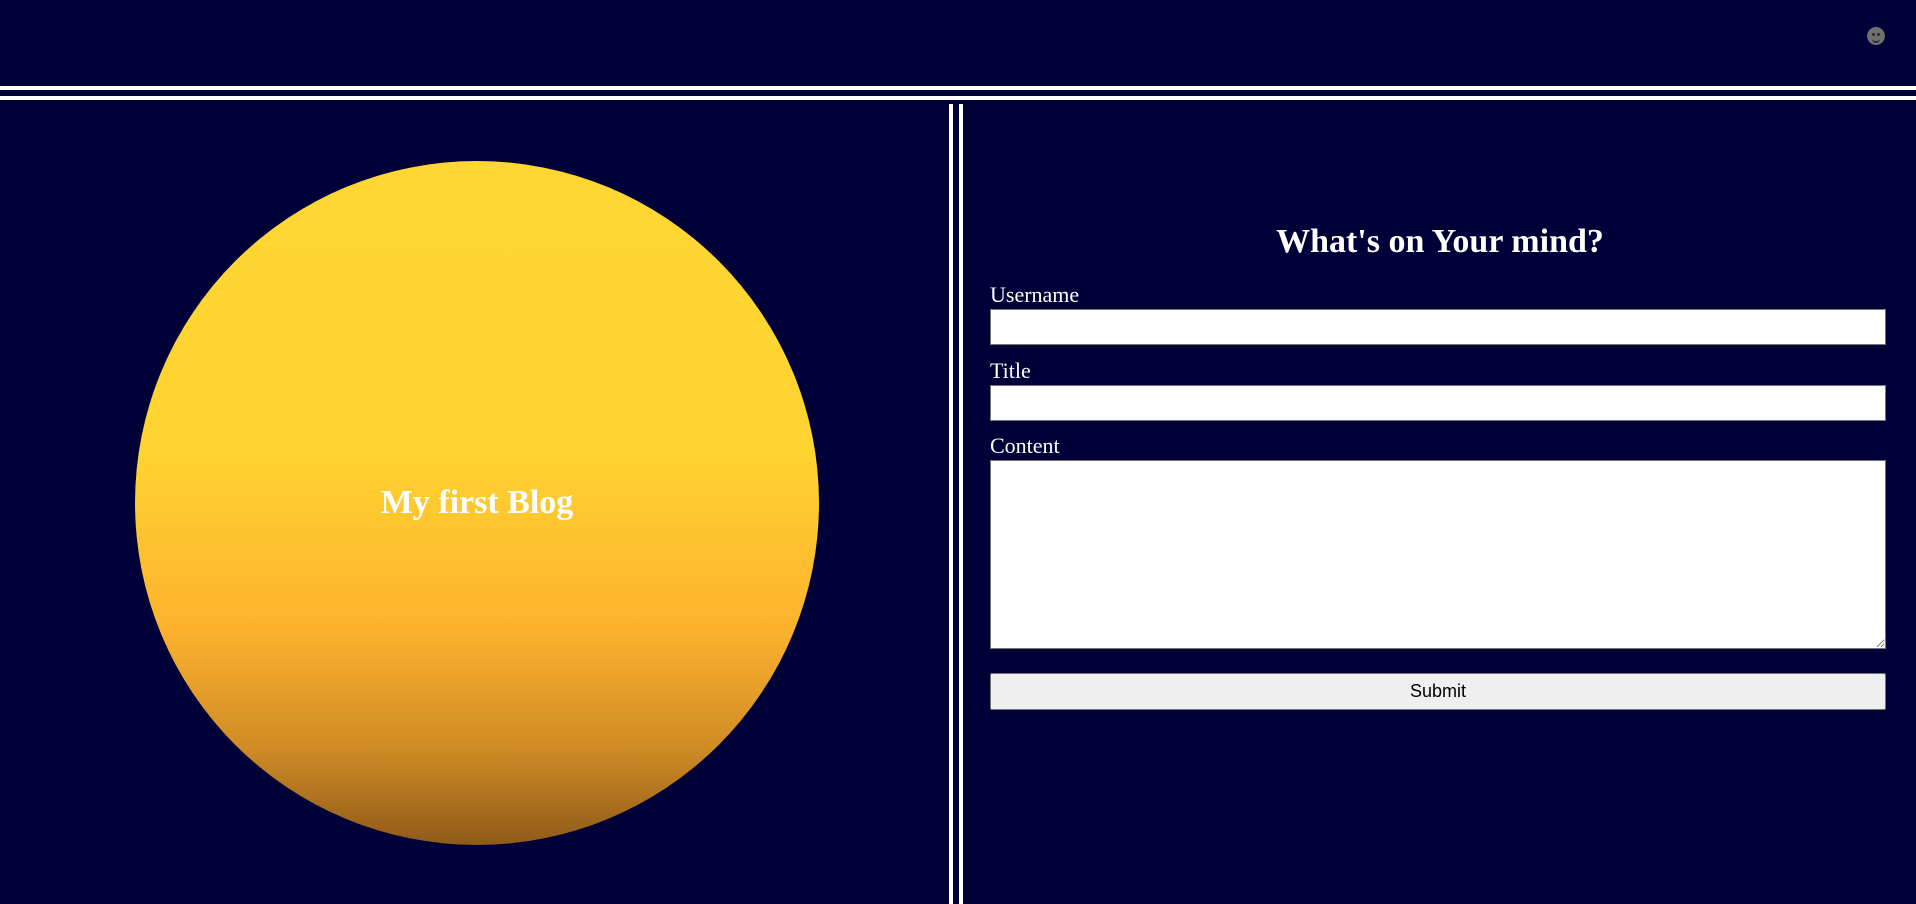  What do you see at coordinates (1438, 554) in the screenshot?
I see `content-textarea` at bounding box center [1438, 554].